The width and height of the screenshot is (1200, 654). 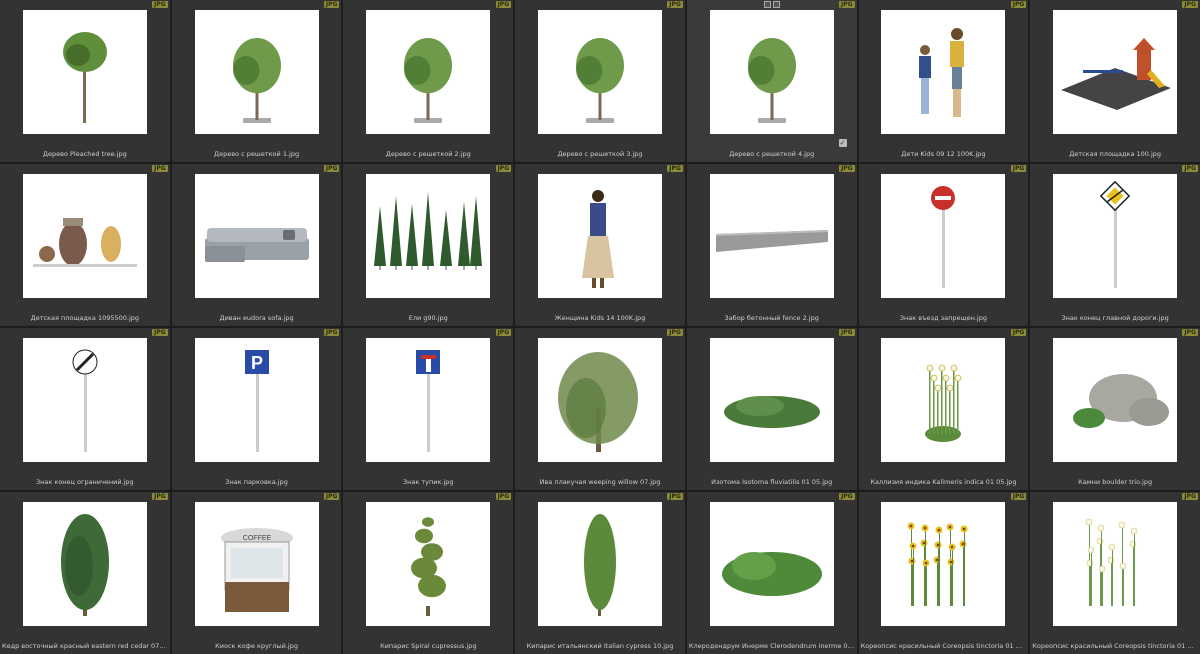 What do you see at coordinates (428, 236) in the screenshot?
I see `spruce-trees-image` at bounding box center [428, 236].